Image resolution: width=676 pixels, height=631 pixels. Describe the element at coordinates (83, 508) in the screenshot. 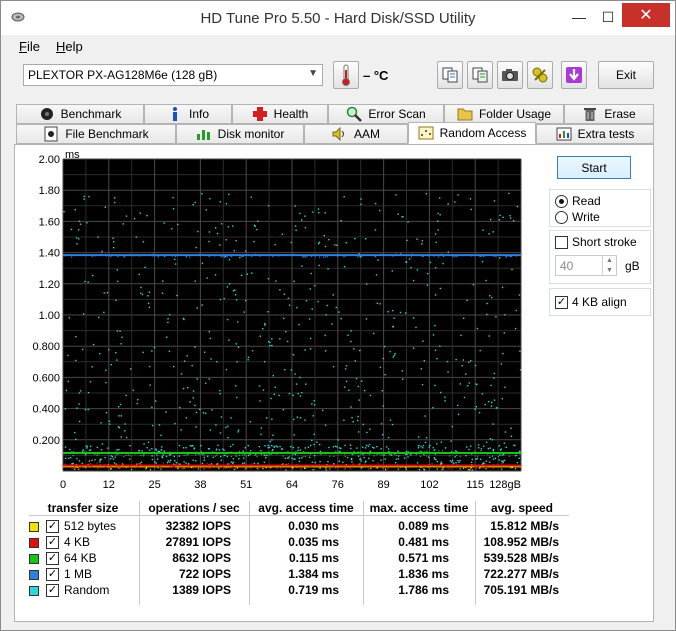

I see `header-transfer-size: transfer size` at that location.